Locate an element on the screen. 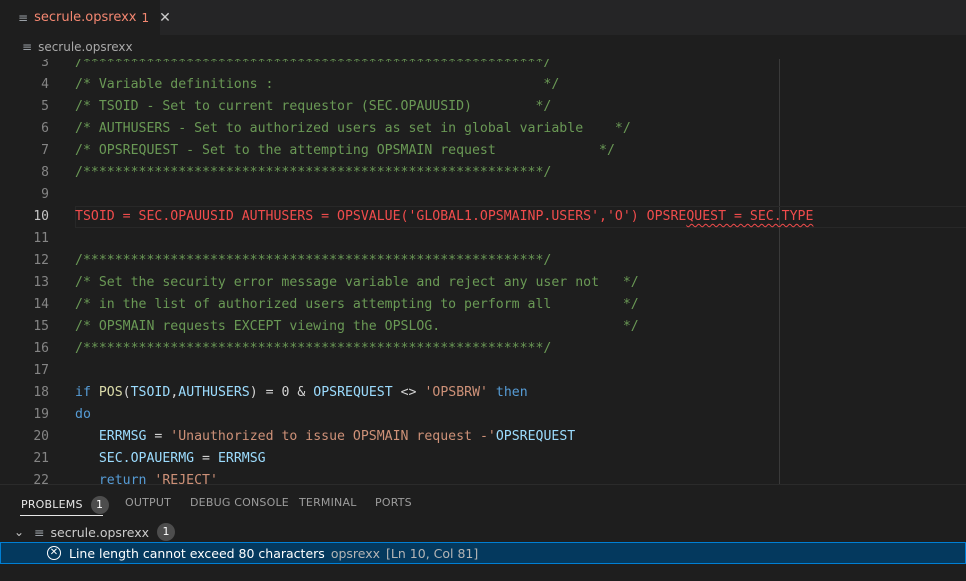  code-token: if is located at coordinates (87, 392).